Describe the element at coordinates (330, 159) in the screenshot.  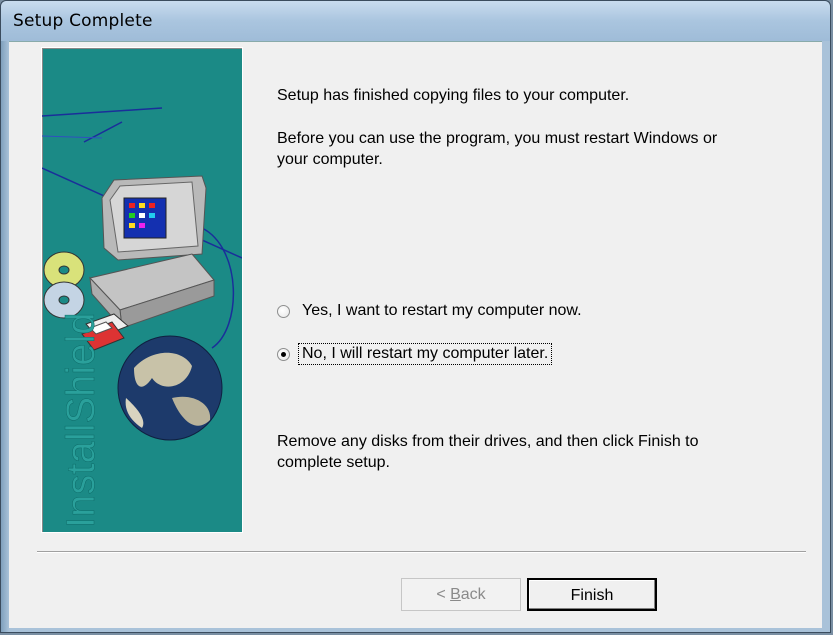
I see `restart-message-line2: your computer.` at that location.